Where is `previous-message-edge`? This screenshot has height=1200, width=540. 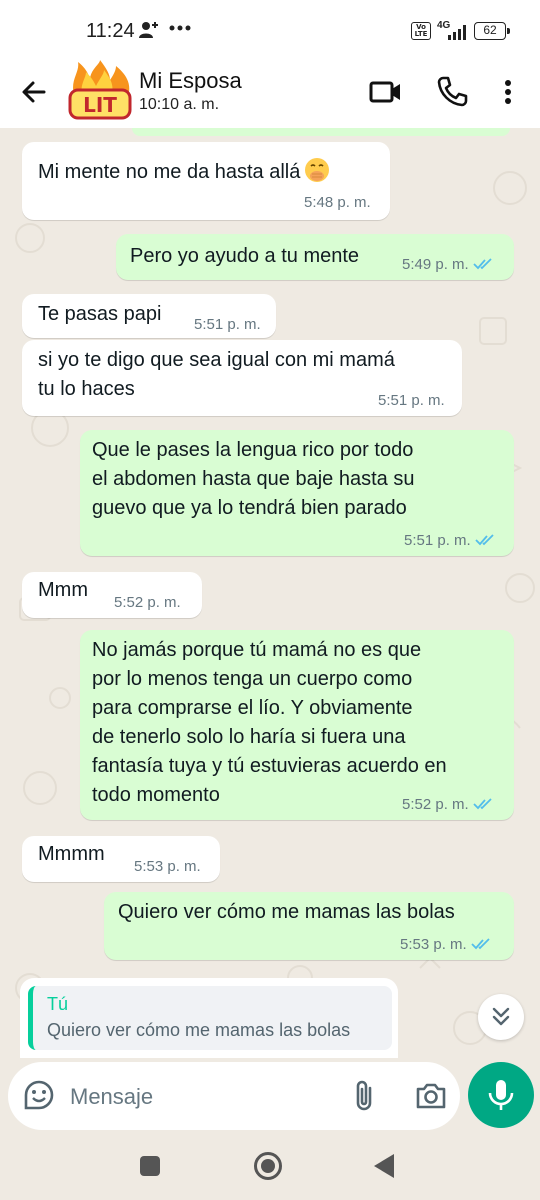
previous-message-edge is located at coordinates (321, 132).